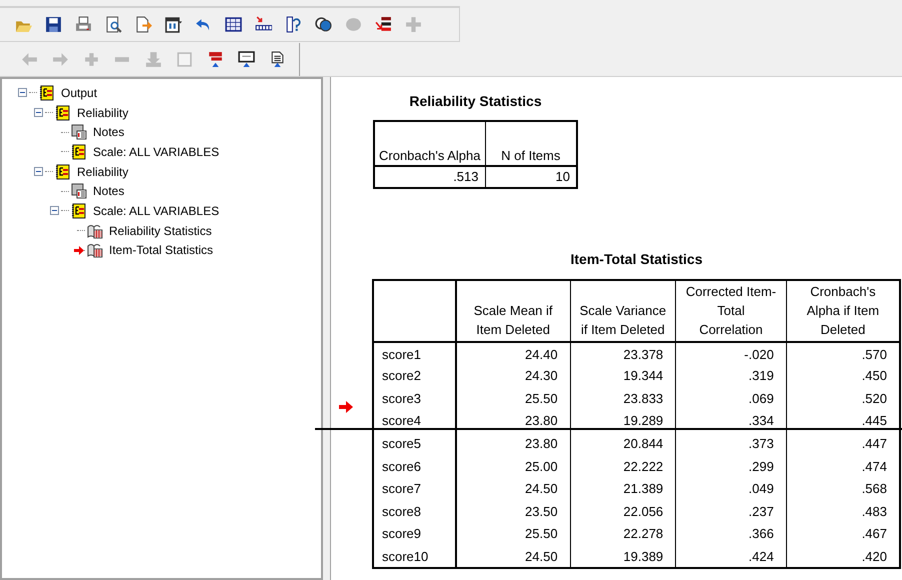  Describe the element at coordinates (513, 512) in the screenshot. I see `table-cell: 23.50` at that location.